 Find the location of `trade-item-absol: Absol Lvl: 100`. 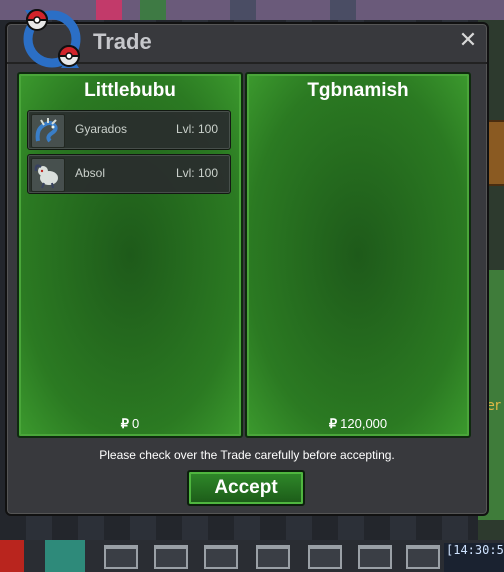

trade-item-absol: Absol Lvl: 100 is located at coordinates (129, 174).